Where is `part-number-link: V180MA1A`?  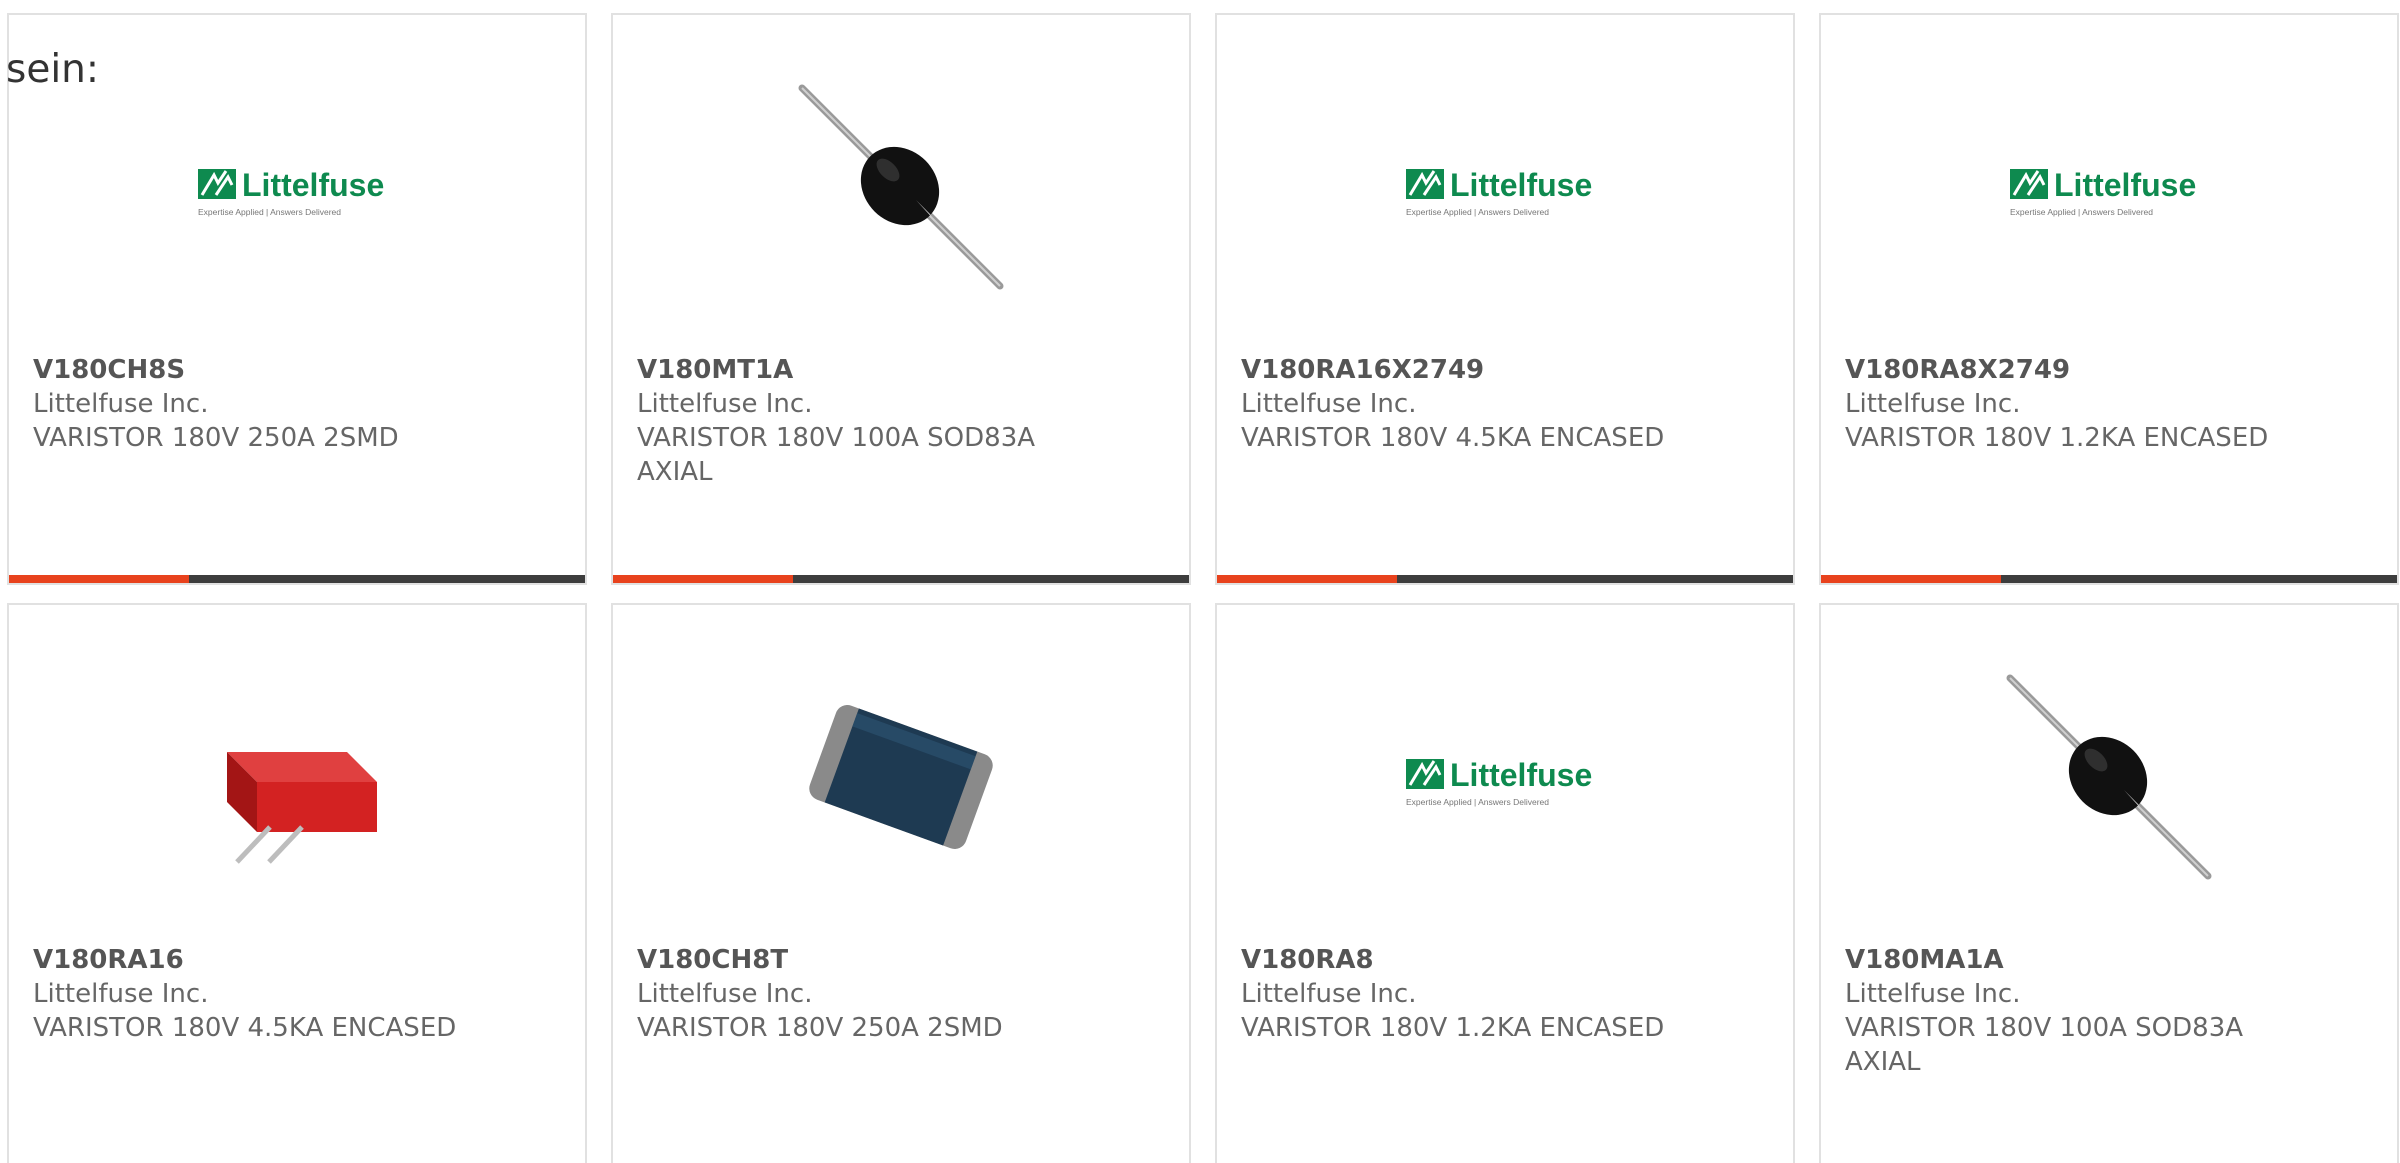
part-number-link: V180MA1A is located at coordinates (2109, 960).